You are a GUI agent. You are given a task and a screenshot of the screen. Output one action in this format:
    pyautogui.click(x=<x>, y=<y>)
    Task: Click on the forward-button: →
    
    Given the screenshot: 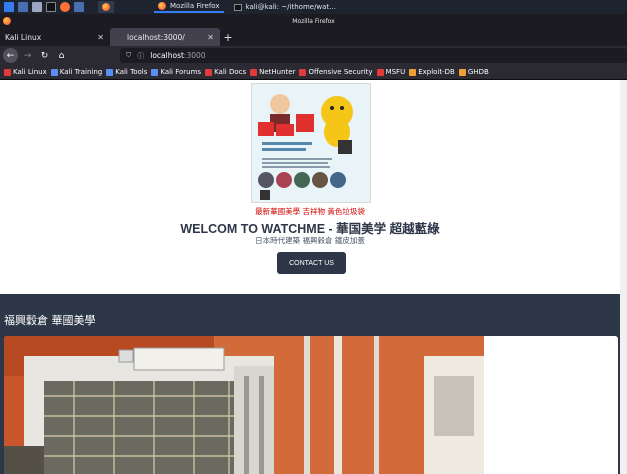 What is the action you would take?
    pyautogui.click(x=27, y=55)
    